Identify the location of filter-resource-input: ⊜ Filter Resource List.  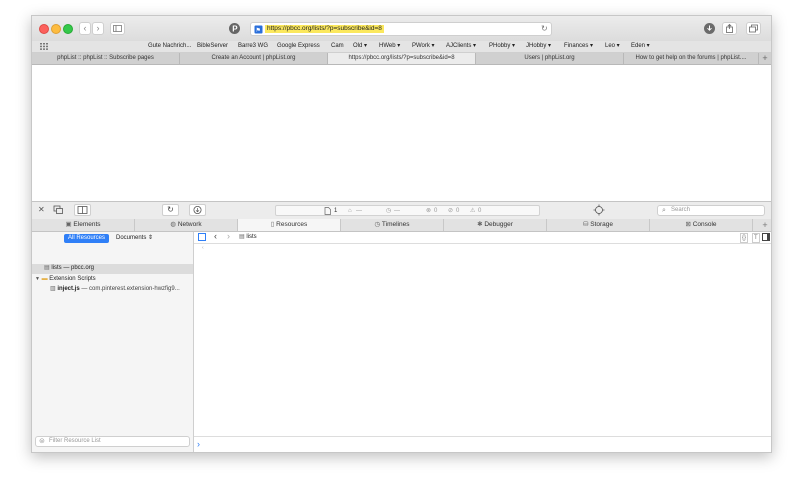
(112, 441).